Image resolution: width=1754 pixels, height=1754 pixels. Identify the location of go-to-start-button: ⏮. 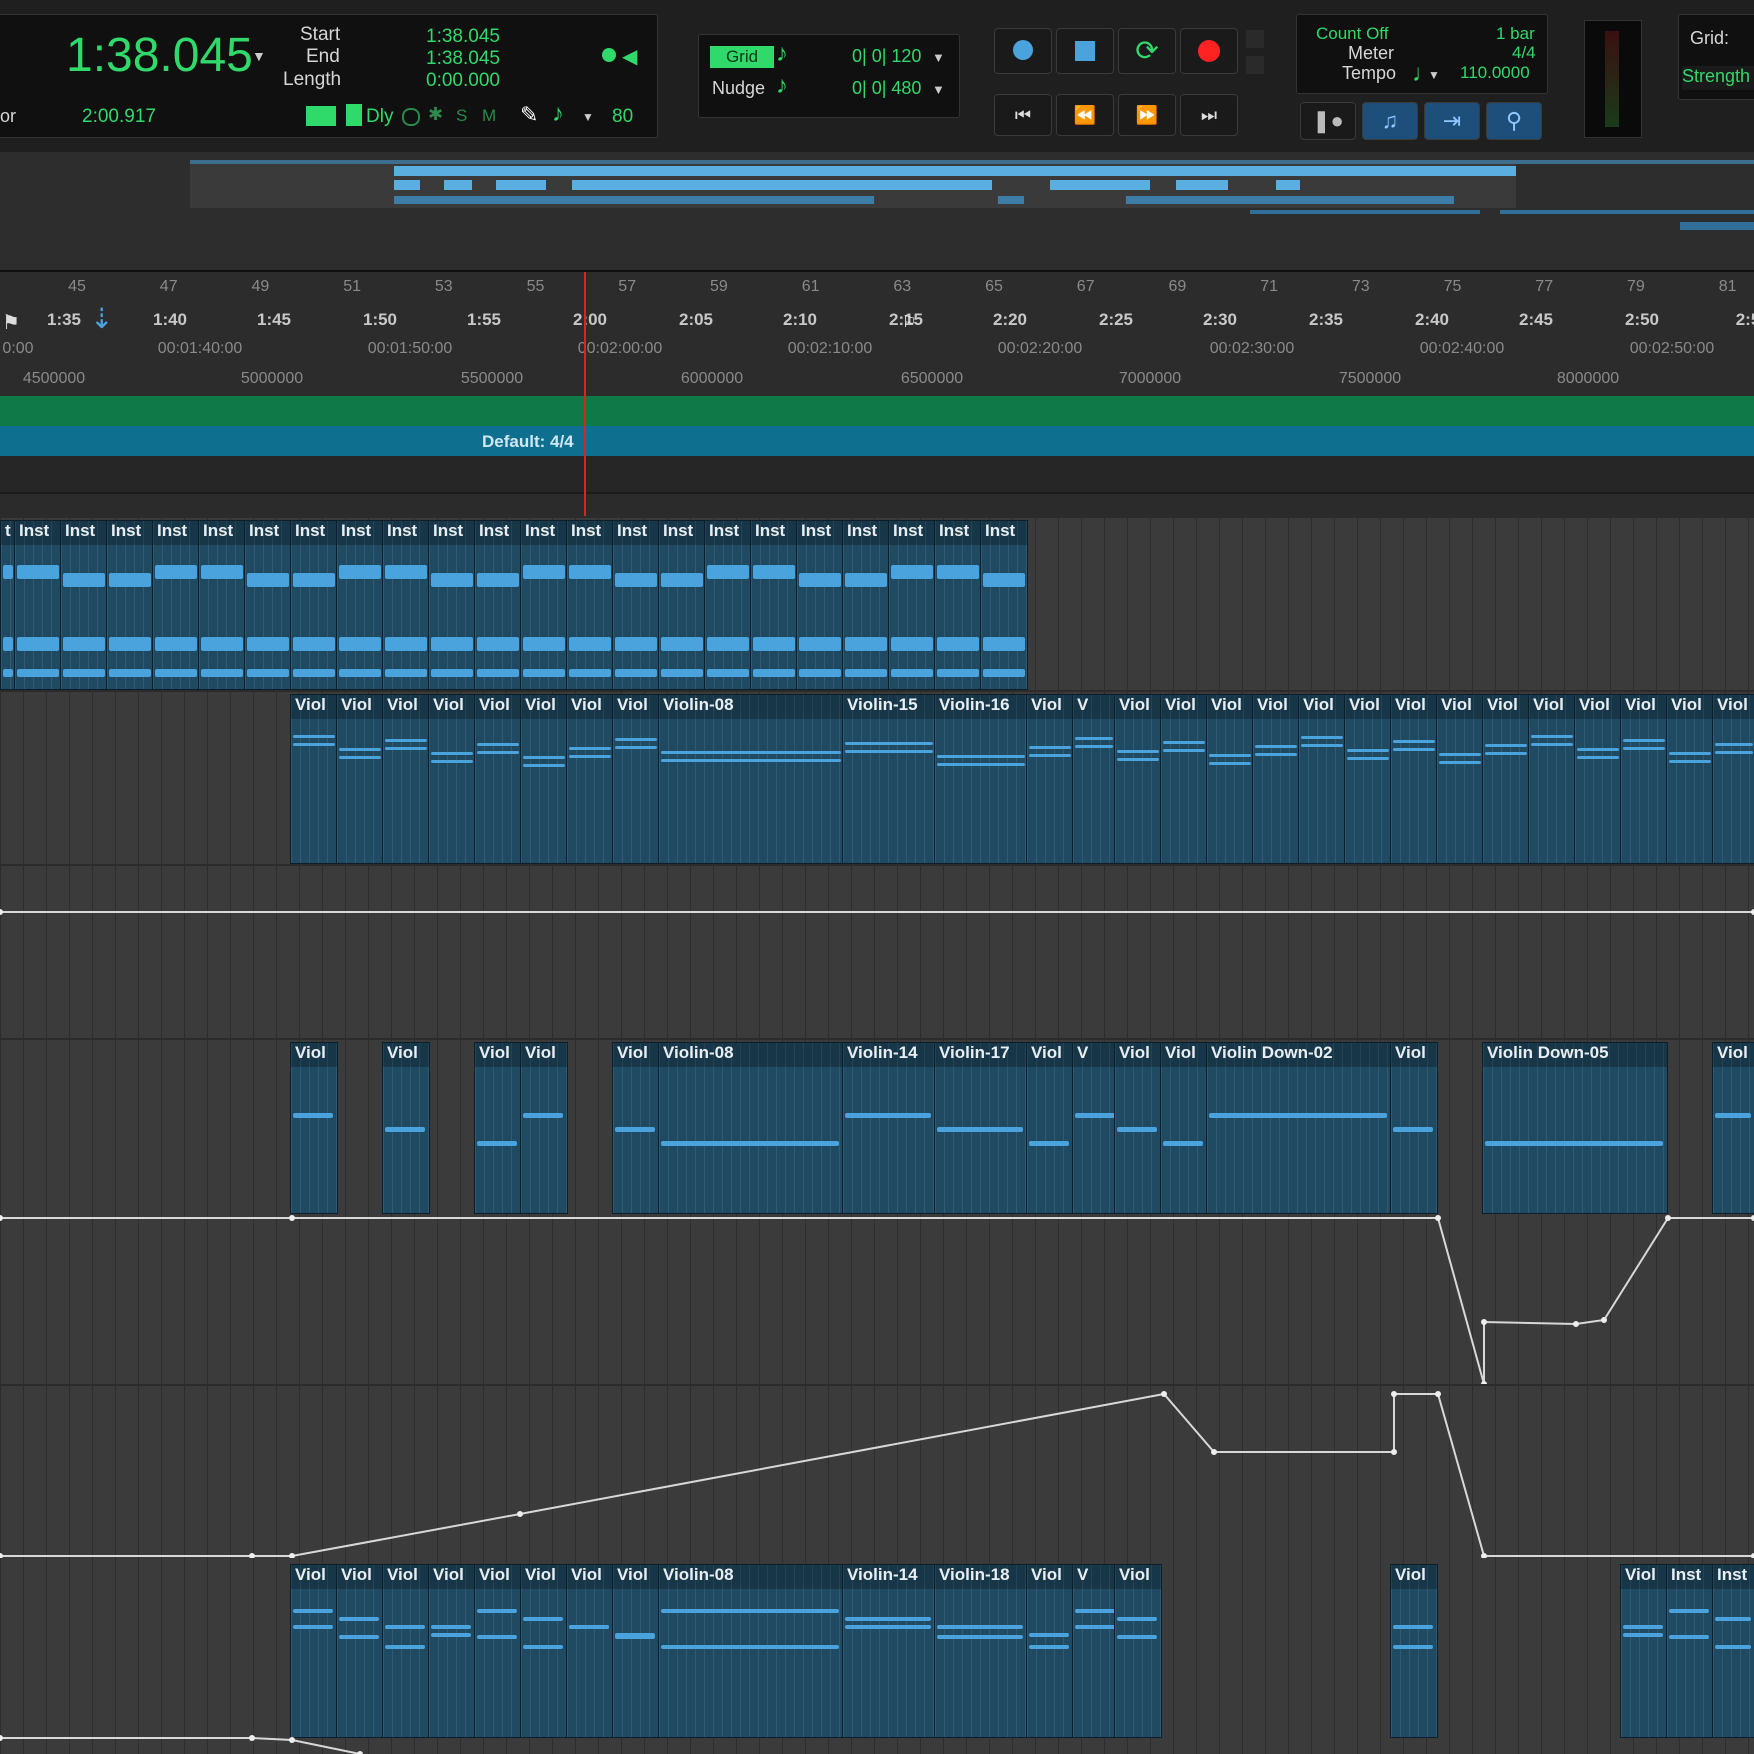
(1023, 115).